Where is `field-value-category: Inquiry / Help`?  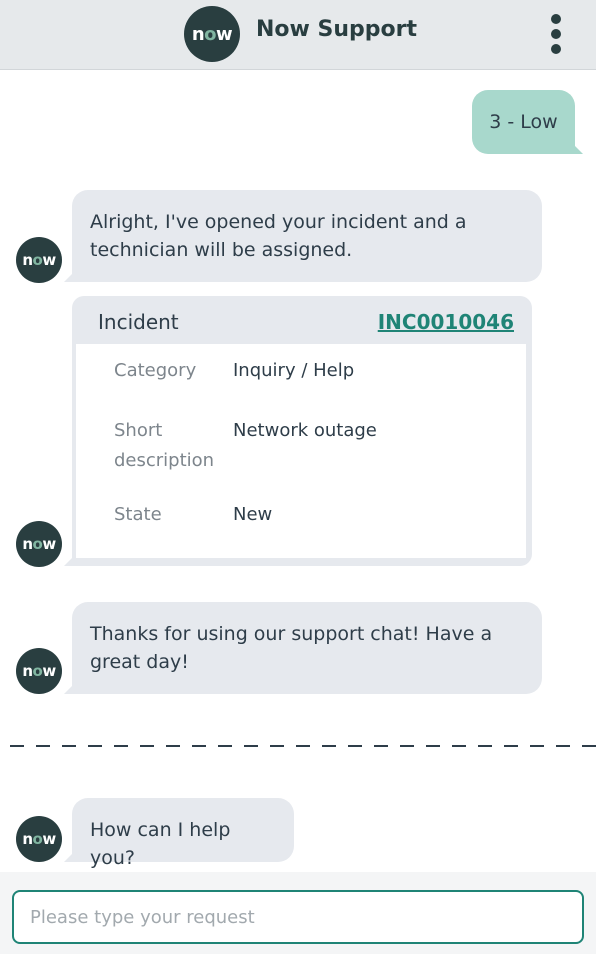
field-value-category: Inquiry / Help is located at coordinates (294, 370).